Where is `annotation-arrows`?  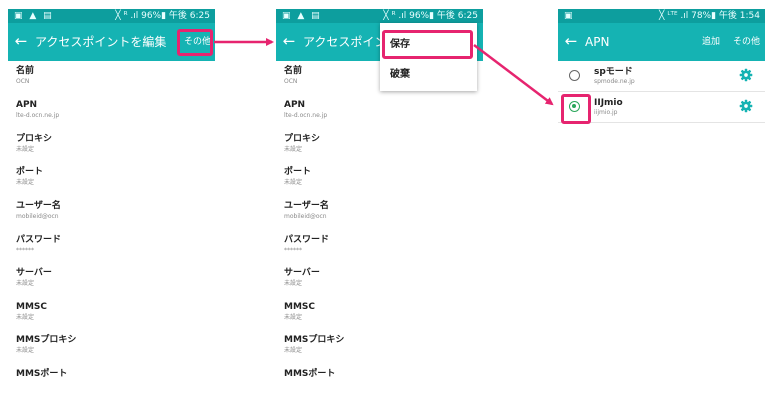 annotation-arrows is located at coordinates (384, 72).